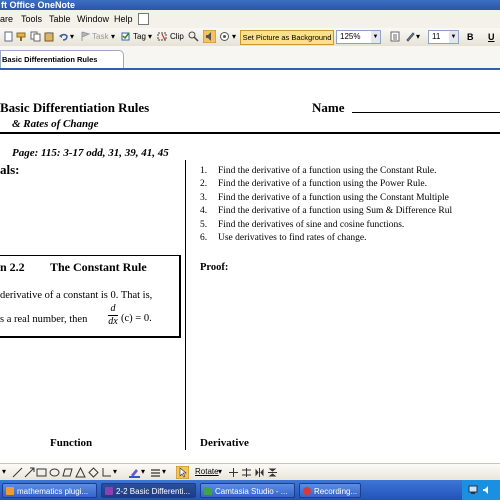 The height and width of the screenshot is (500, 500). Describe the element at coordinates (12, 267) in the screenshot. I see `theorem-section-number: n 2.2` at that location.